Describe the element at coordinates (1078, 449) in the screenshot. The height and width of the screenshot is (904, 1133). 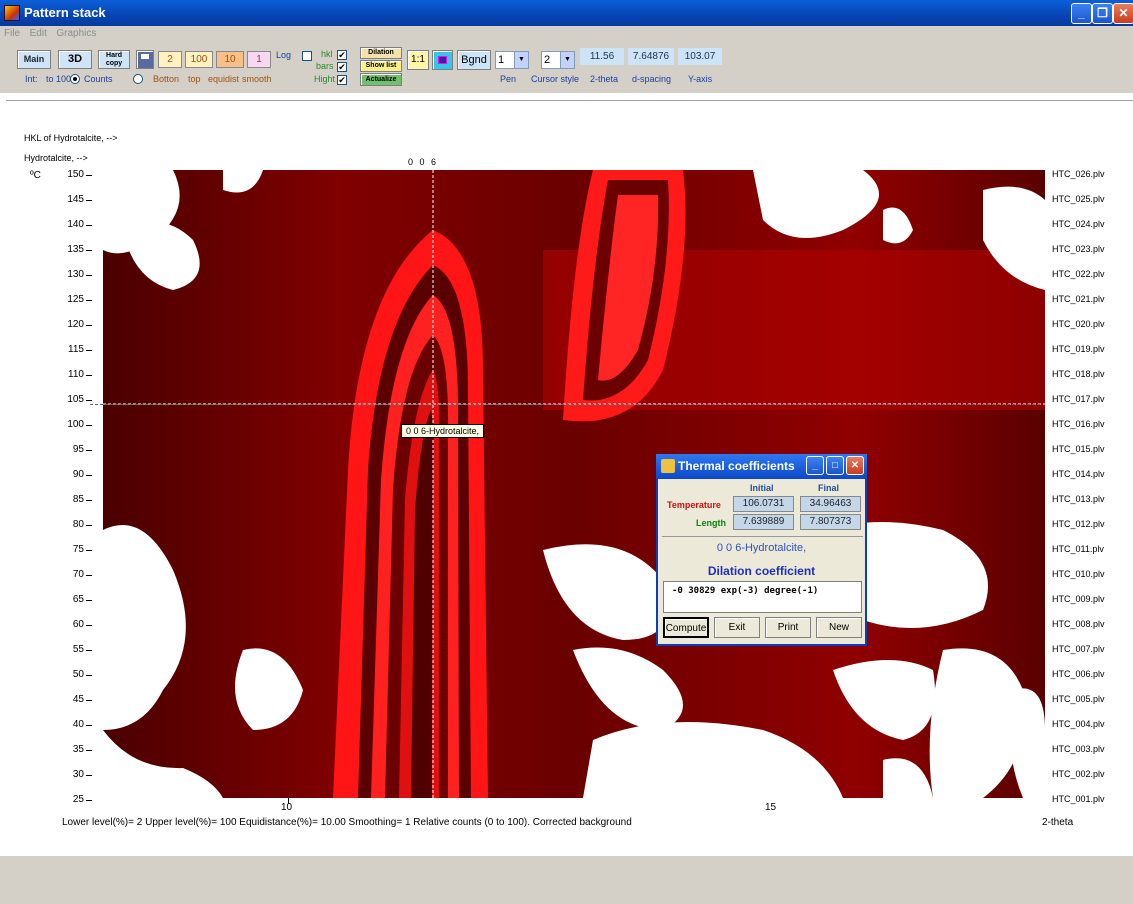
I see `file-label: HTC_015.plv` at that location.